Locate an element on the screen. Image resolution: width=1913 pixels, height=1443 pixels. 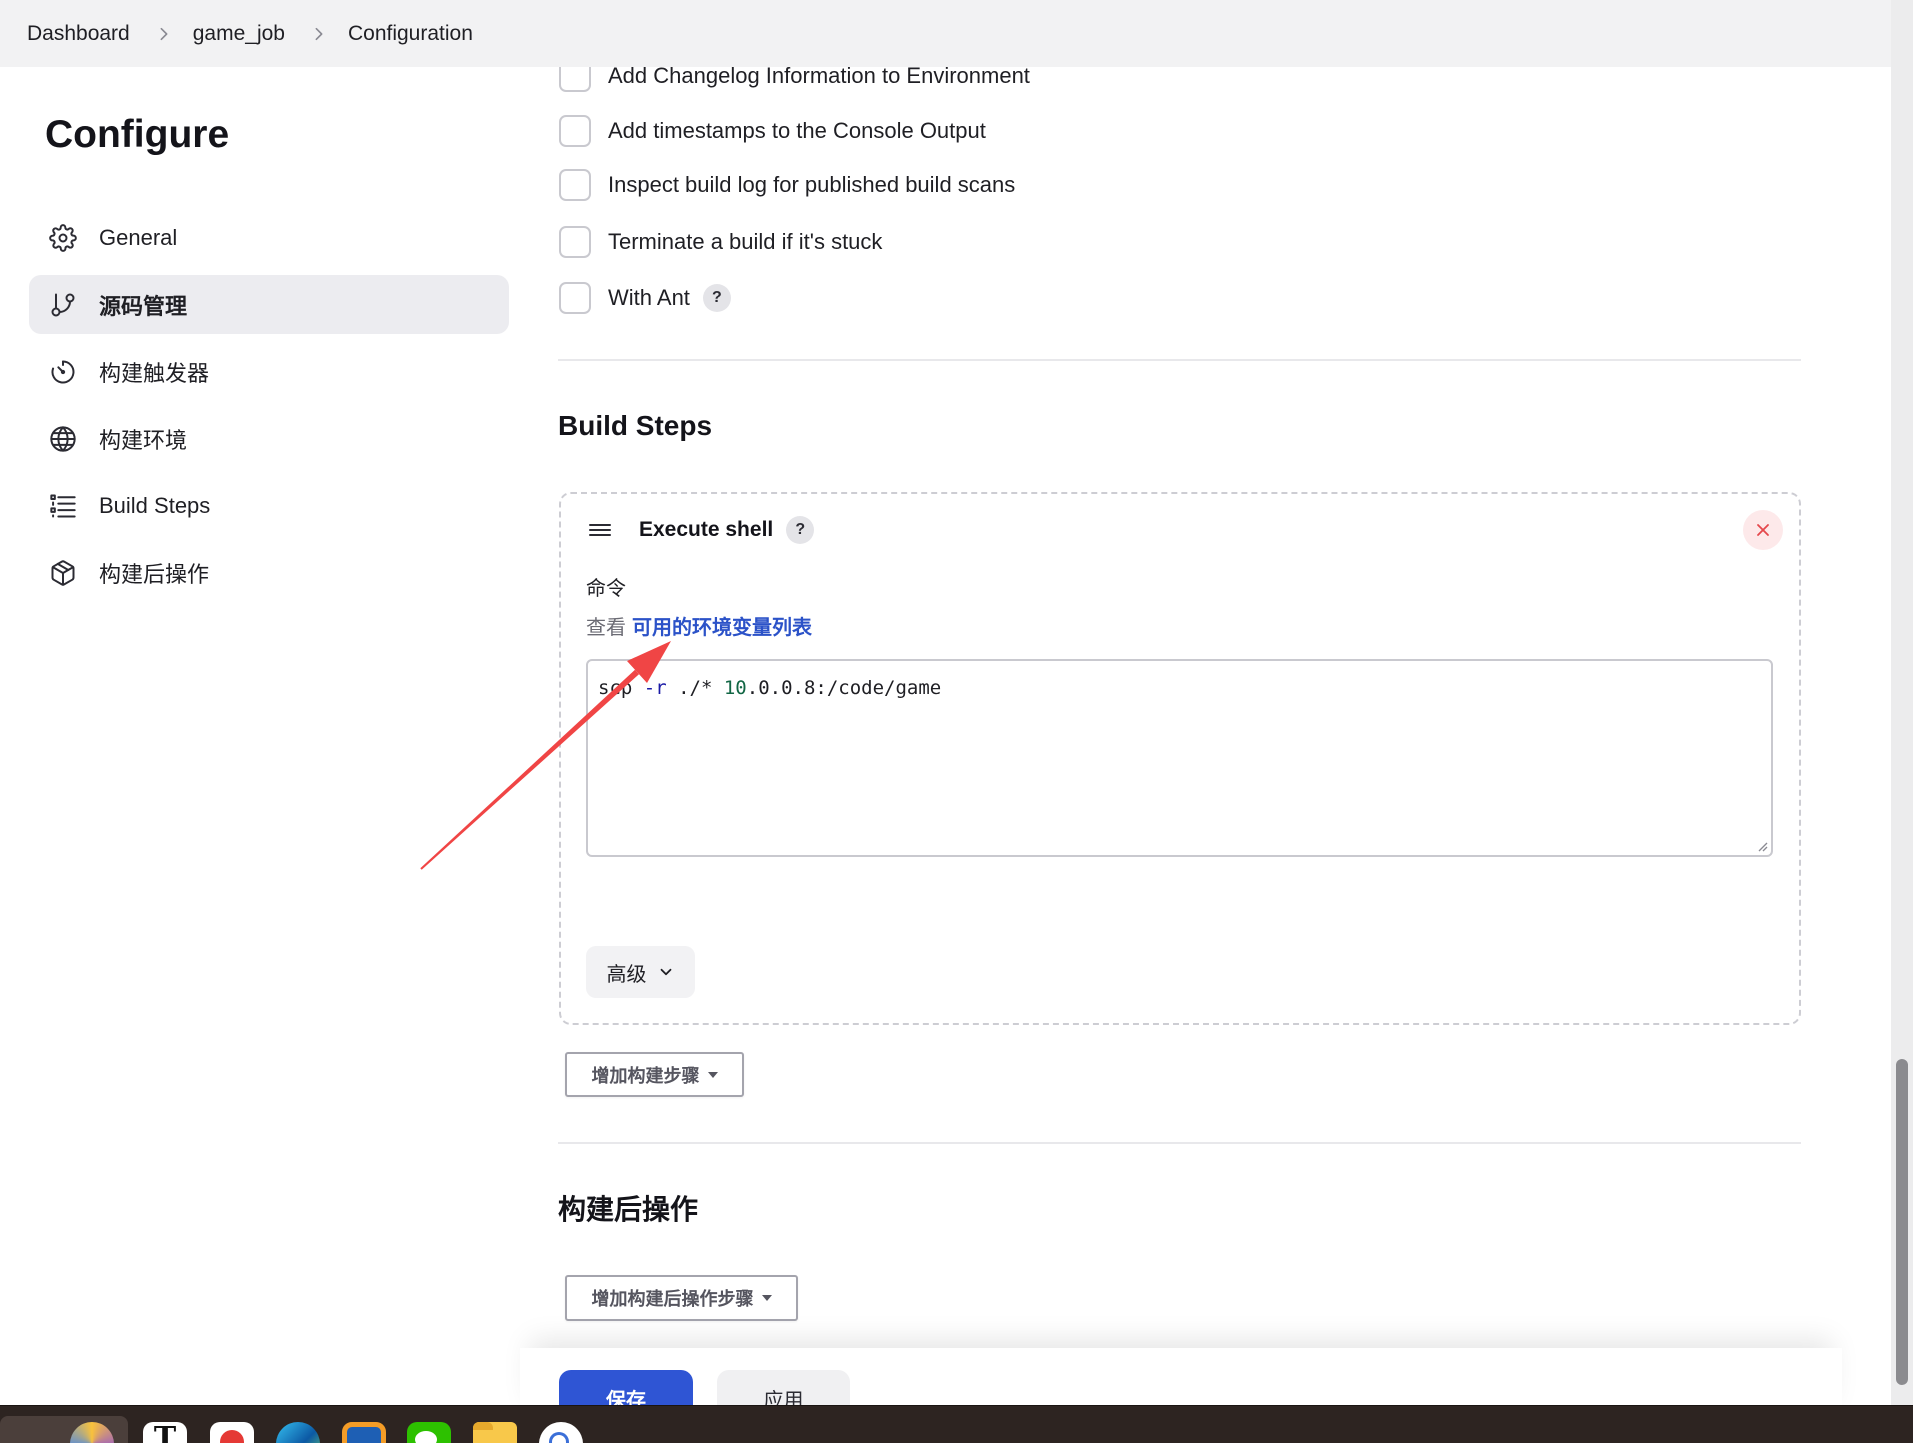
wechat-icon is located at coordinates (429, 1432).